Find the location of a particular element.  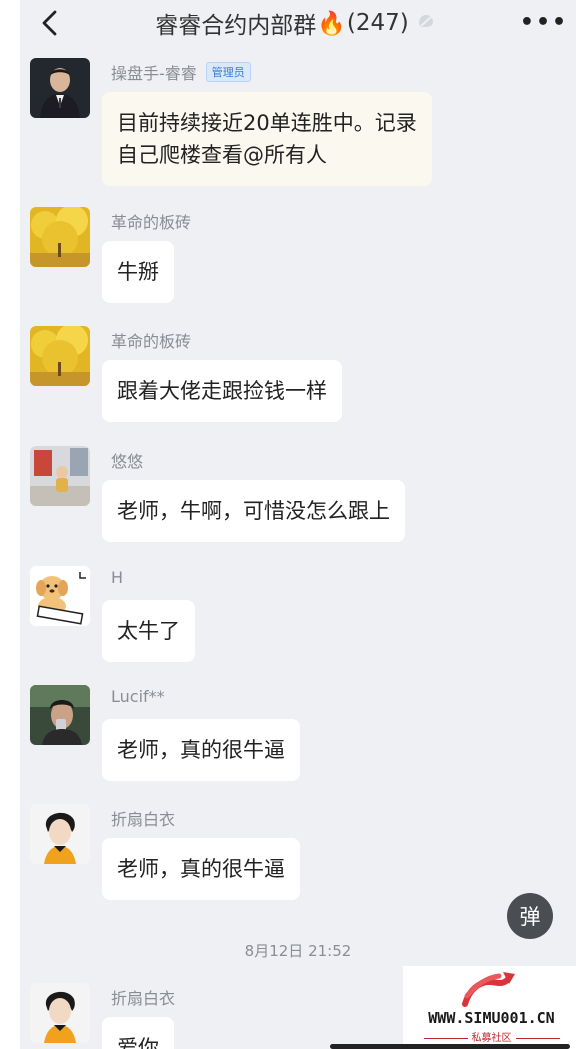

watermark: WWW.SIMU001.CN 私募社区 is located at coordinates (491, 1007).